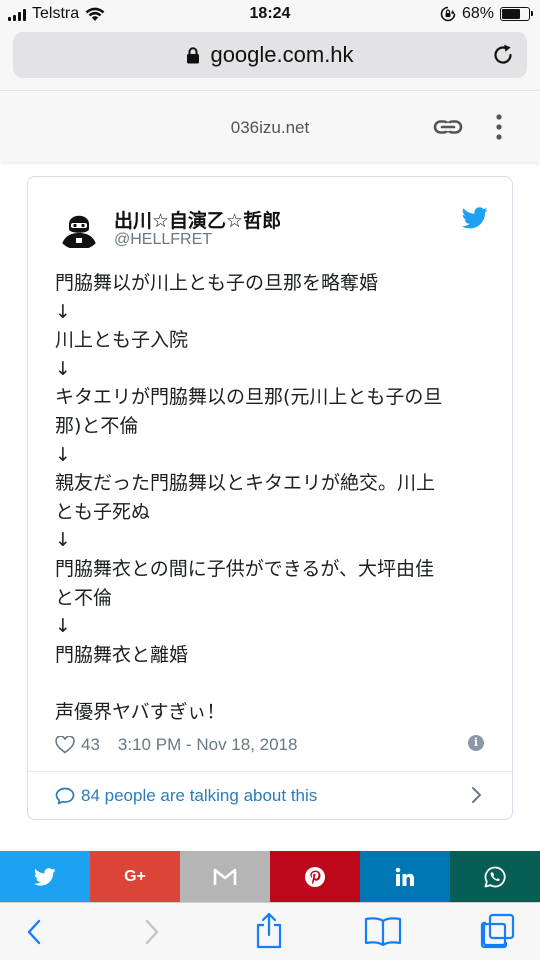 Image resolution: width=540 pixels, height=960 pixels. Describe the element at coordinates (498, 931) in the screenshot. I see `tabs-icon` at that location.